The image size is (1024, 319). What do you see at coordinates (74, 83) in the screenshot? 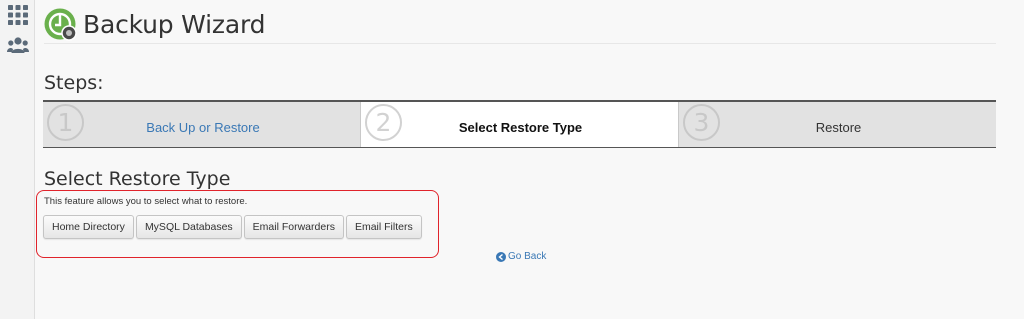
I see `steps-heading: Steps:` at bounding box center [74, 83].